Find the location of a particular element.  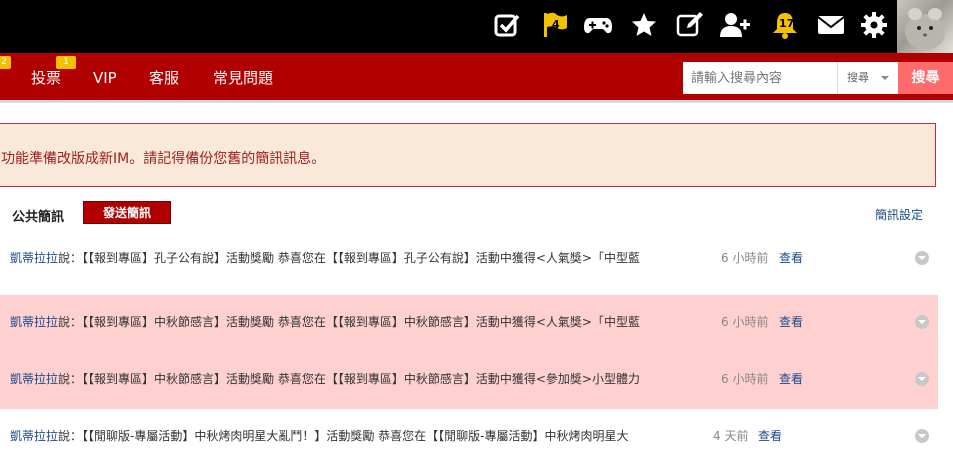

nav-item-vote: 投票 is located at coordinates (46, 78).